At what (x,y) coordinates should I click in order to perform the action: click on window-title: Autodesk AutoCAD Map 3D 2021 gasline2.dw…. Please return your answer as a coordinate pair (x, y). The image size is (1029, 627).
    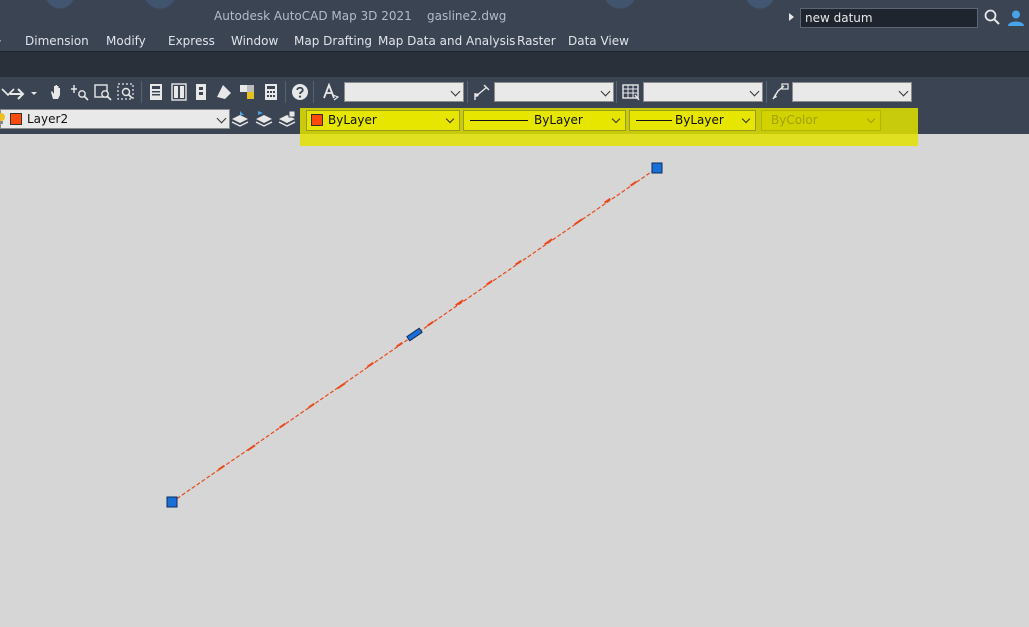
    Looking at the image, I should click on (360, 16).